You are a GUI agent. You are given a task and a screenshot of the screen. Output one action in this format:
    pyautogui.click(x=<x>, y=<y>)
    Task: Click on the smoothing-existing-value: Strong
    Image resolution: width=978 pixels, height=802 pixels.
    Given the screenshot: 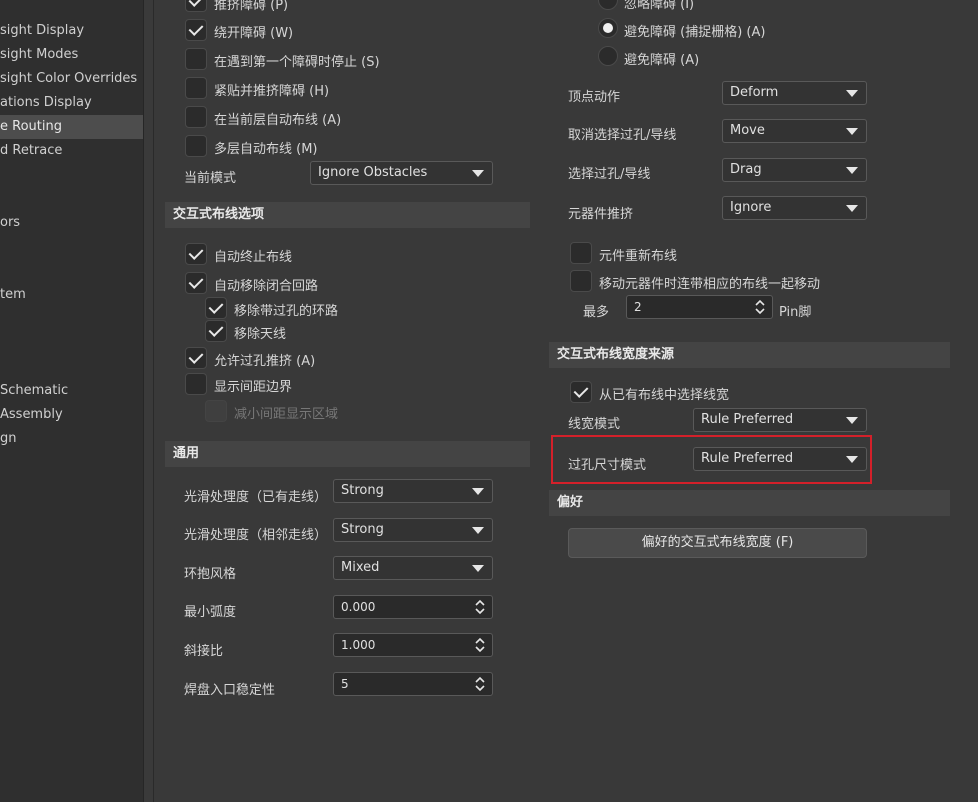 What is the action you would take?
    pyautogui.click(x=362, y=490)
    